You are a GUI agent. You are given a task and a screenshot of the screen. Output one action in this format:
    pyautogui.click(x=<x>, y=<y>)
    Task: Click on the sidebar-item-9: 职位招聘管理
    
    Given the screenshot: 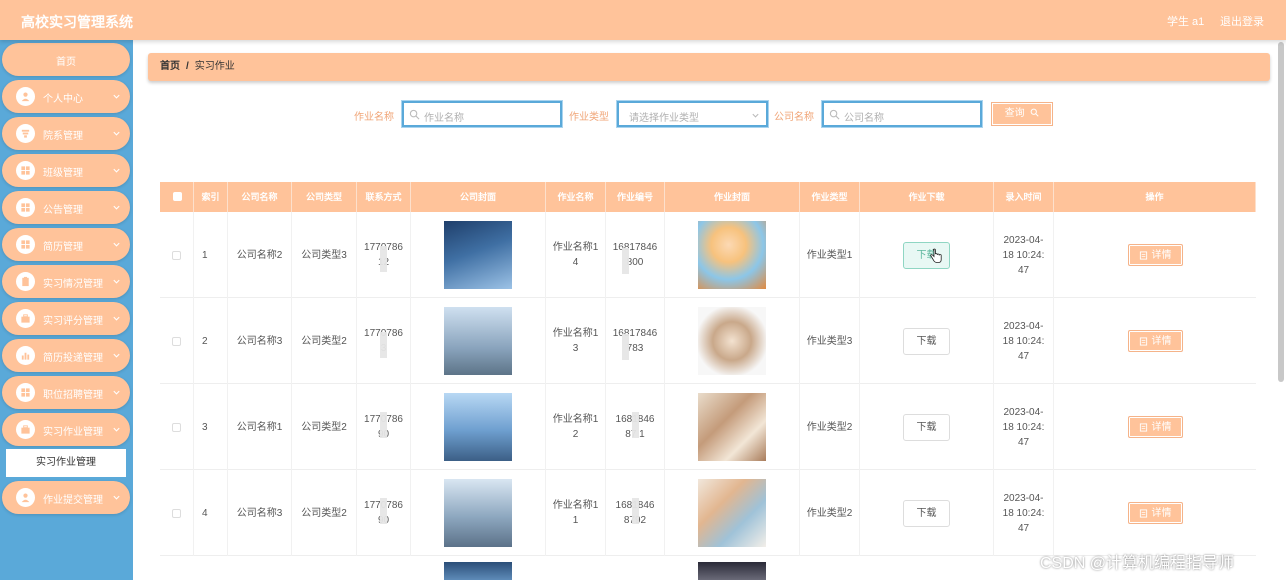 What is the action you would take?
    pyautogui.click(x=66, y=392)
    